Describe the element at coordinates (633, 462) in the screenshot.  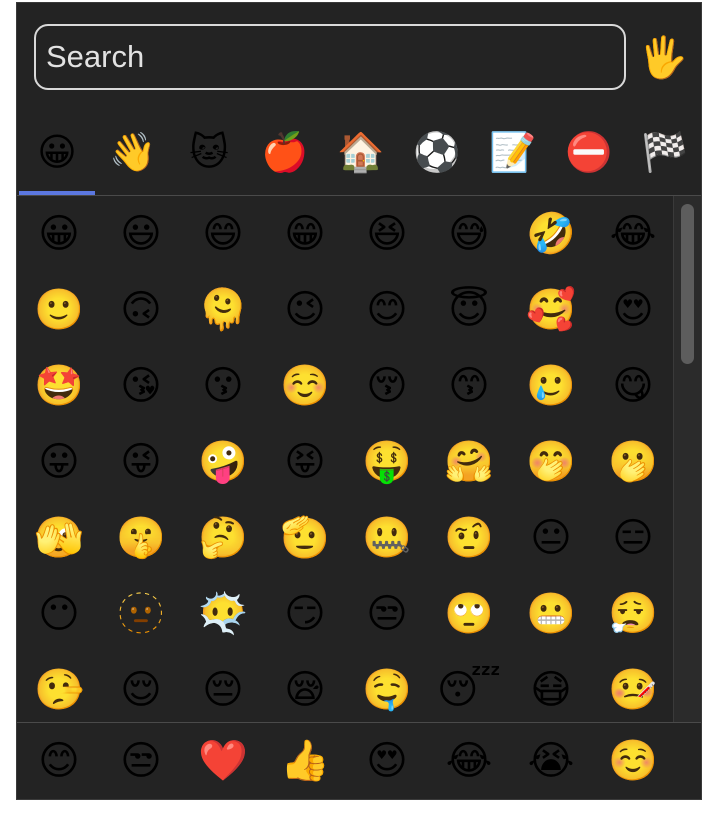
I see `emoji-cell: 🫢` at that location.